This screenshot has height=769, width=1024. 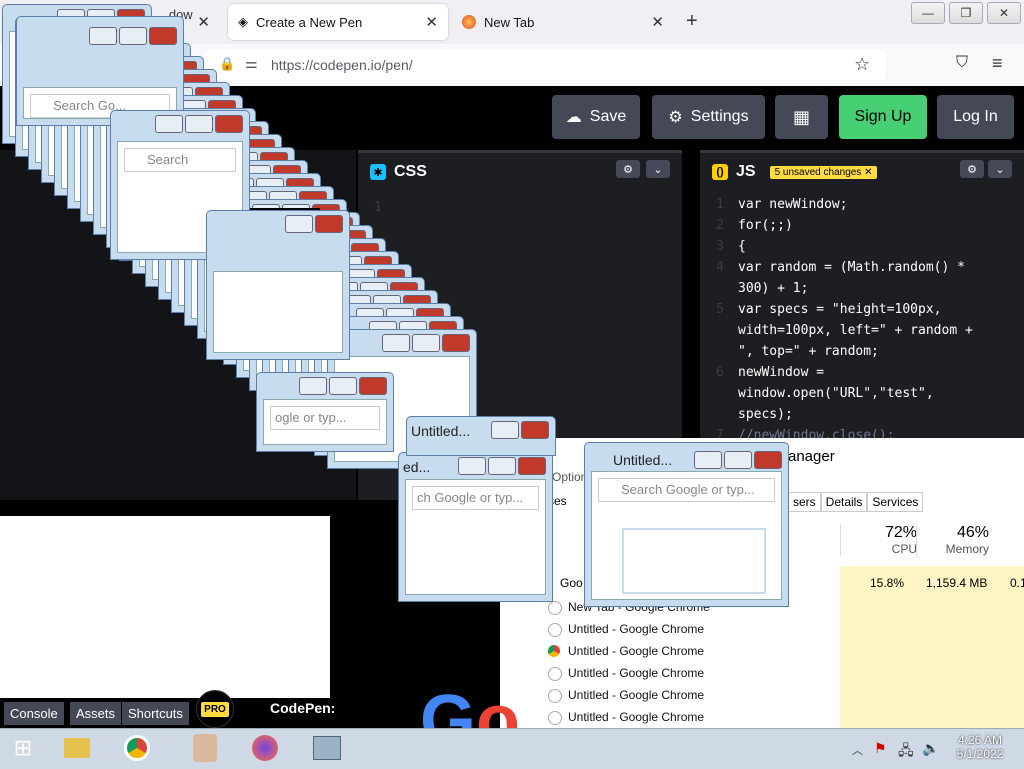 I want to click on layout-button: ▦, so click(x=801, y=117).